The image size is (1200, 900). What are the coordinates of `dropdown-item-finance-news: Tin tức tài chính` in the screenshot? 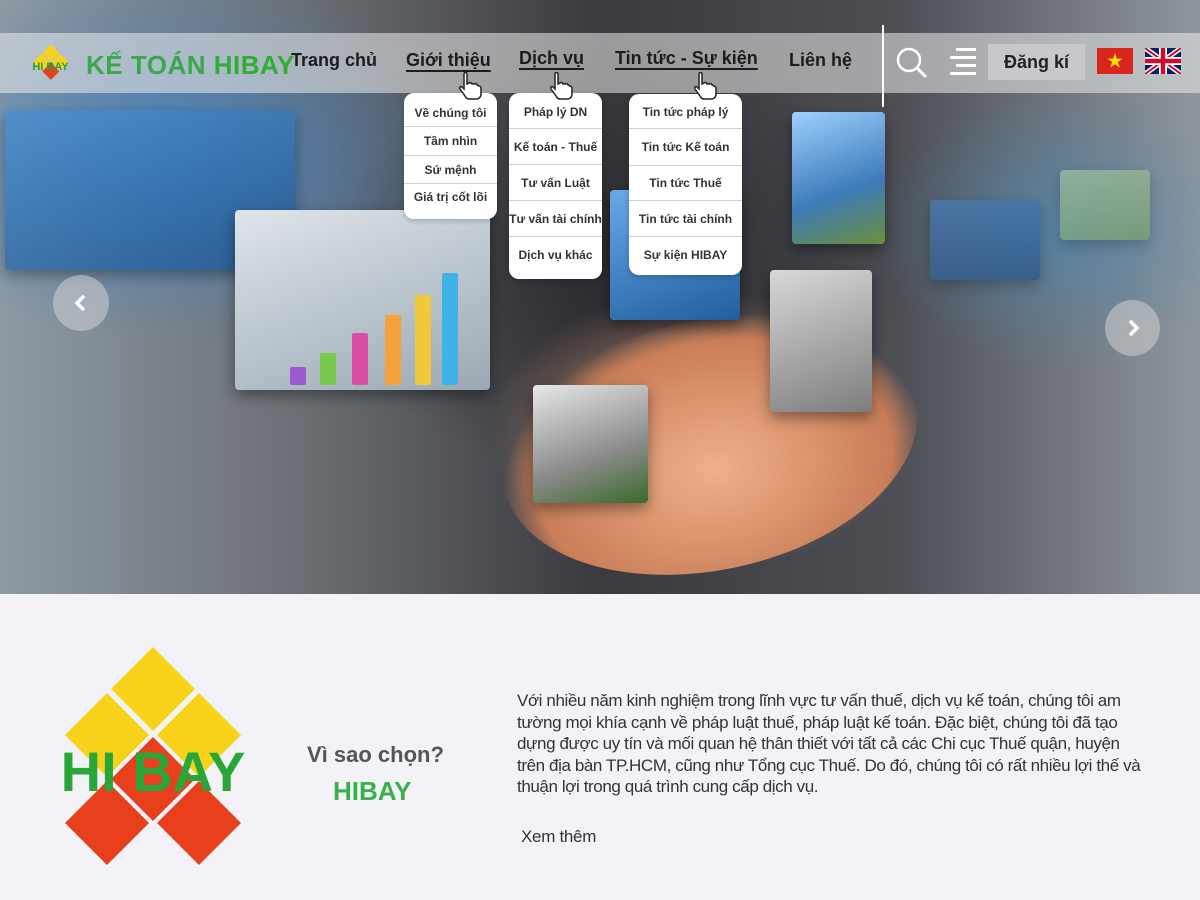 It's located at (685, 219).